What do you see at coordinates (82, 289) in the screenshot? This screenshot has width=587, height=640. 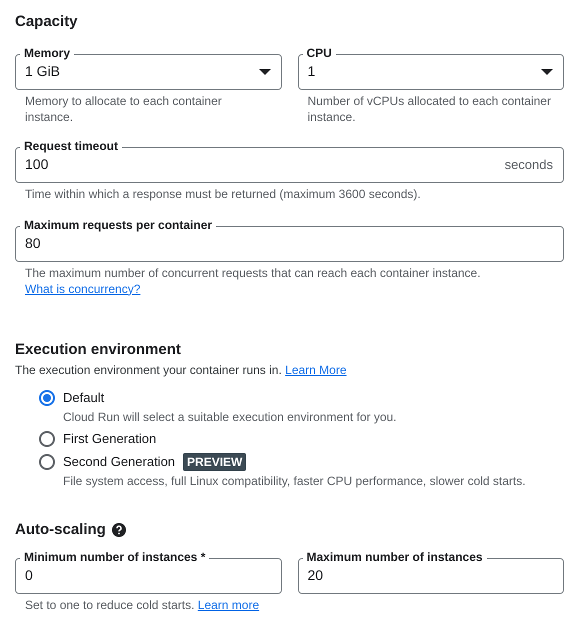 I see `help-link: What is concurrency?` at bounding box center [82, 289].